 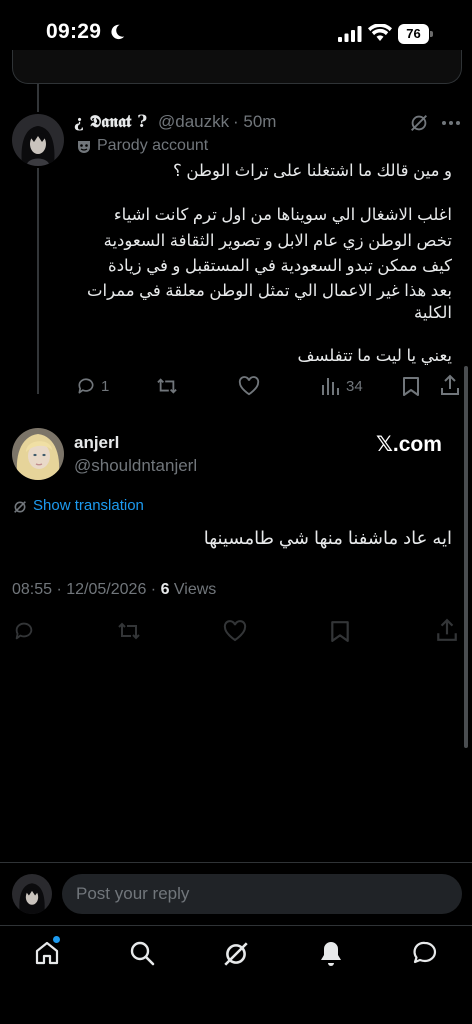 I want to click on thread-line-top, so click(x=38, y=98).